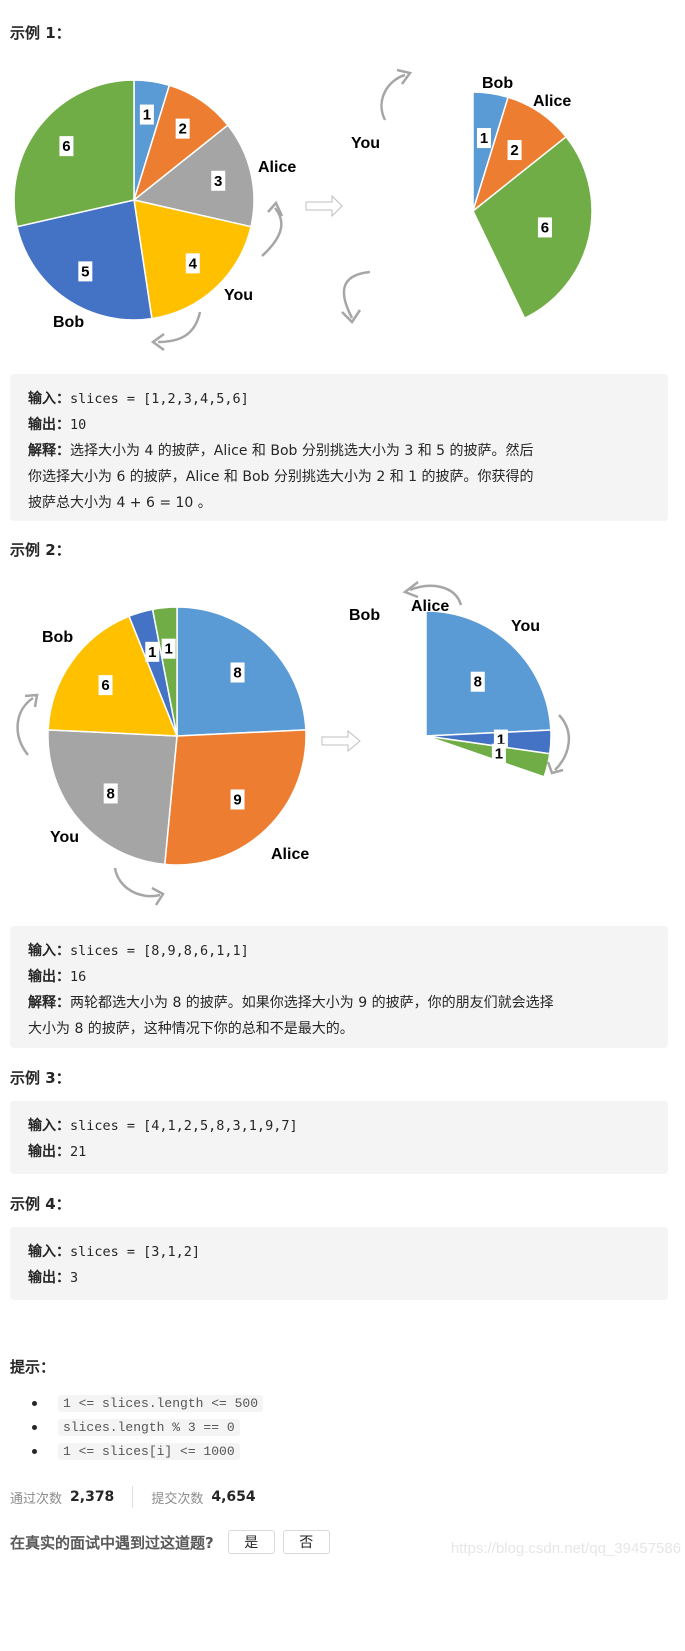 This screenshot has width=685, height=1651. What do you see at coordinates (120, 503) in the screenshot?
I see `explain-line: 披萨总大小为 4 + 6 = 10 。` at bounding box center [120, 503].